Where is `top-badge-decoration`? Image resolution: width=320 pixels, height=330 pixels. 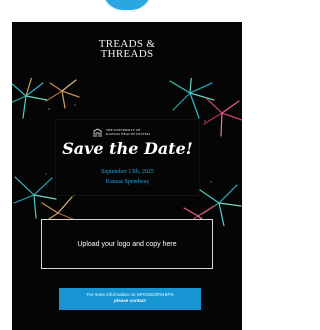 top-badge-decoration is located at coordinates (127, 5).